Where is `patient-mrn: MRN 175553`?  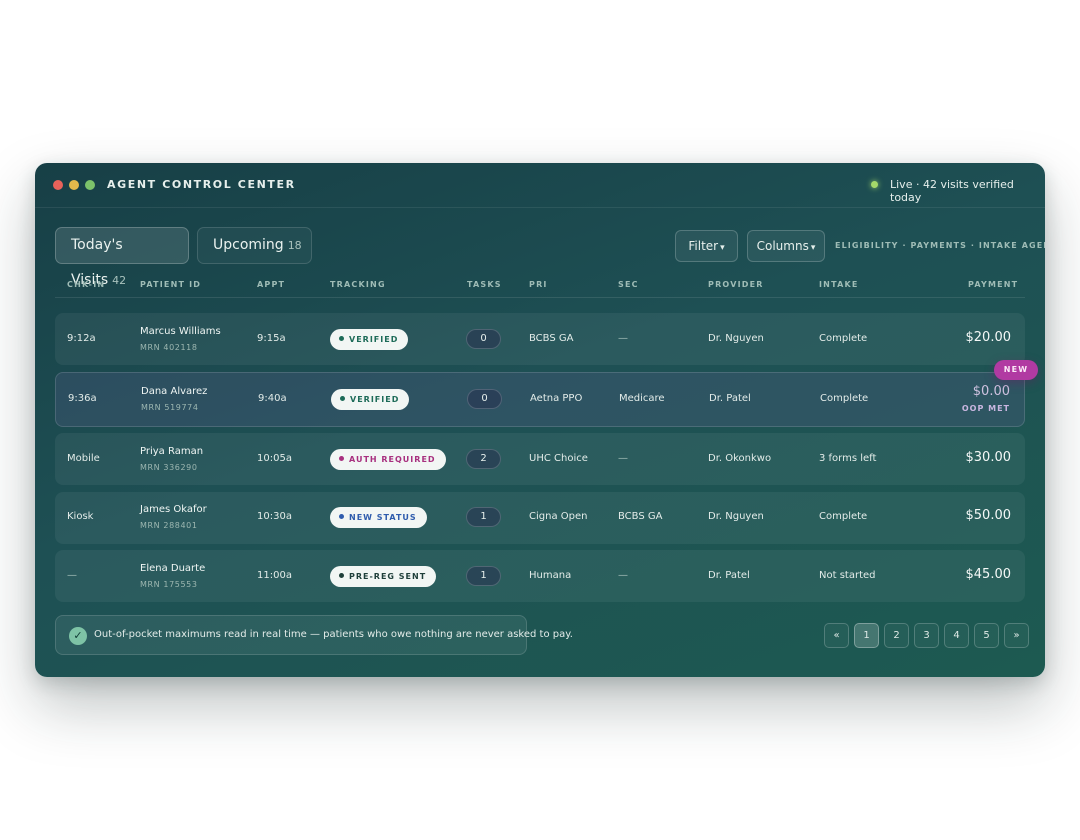 patient-mrn: MRN 175553 is located at coordinates (169, 584).